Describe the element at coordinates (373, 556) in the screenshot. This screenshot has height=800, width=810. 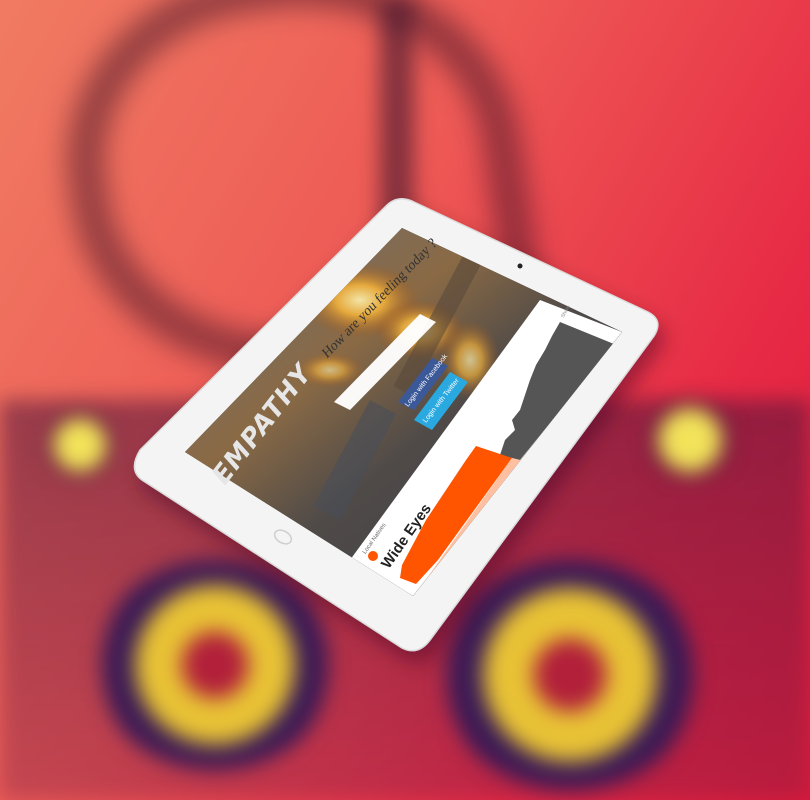
I see `play-button` at that location.